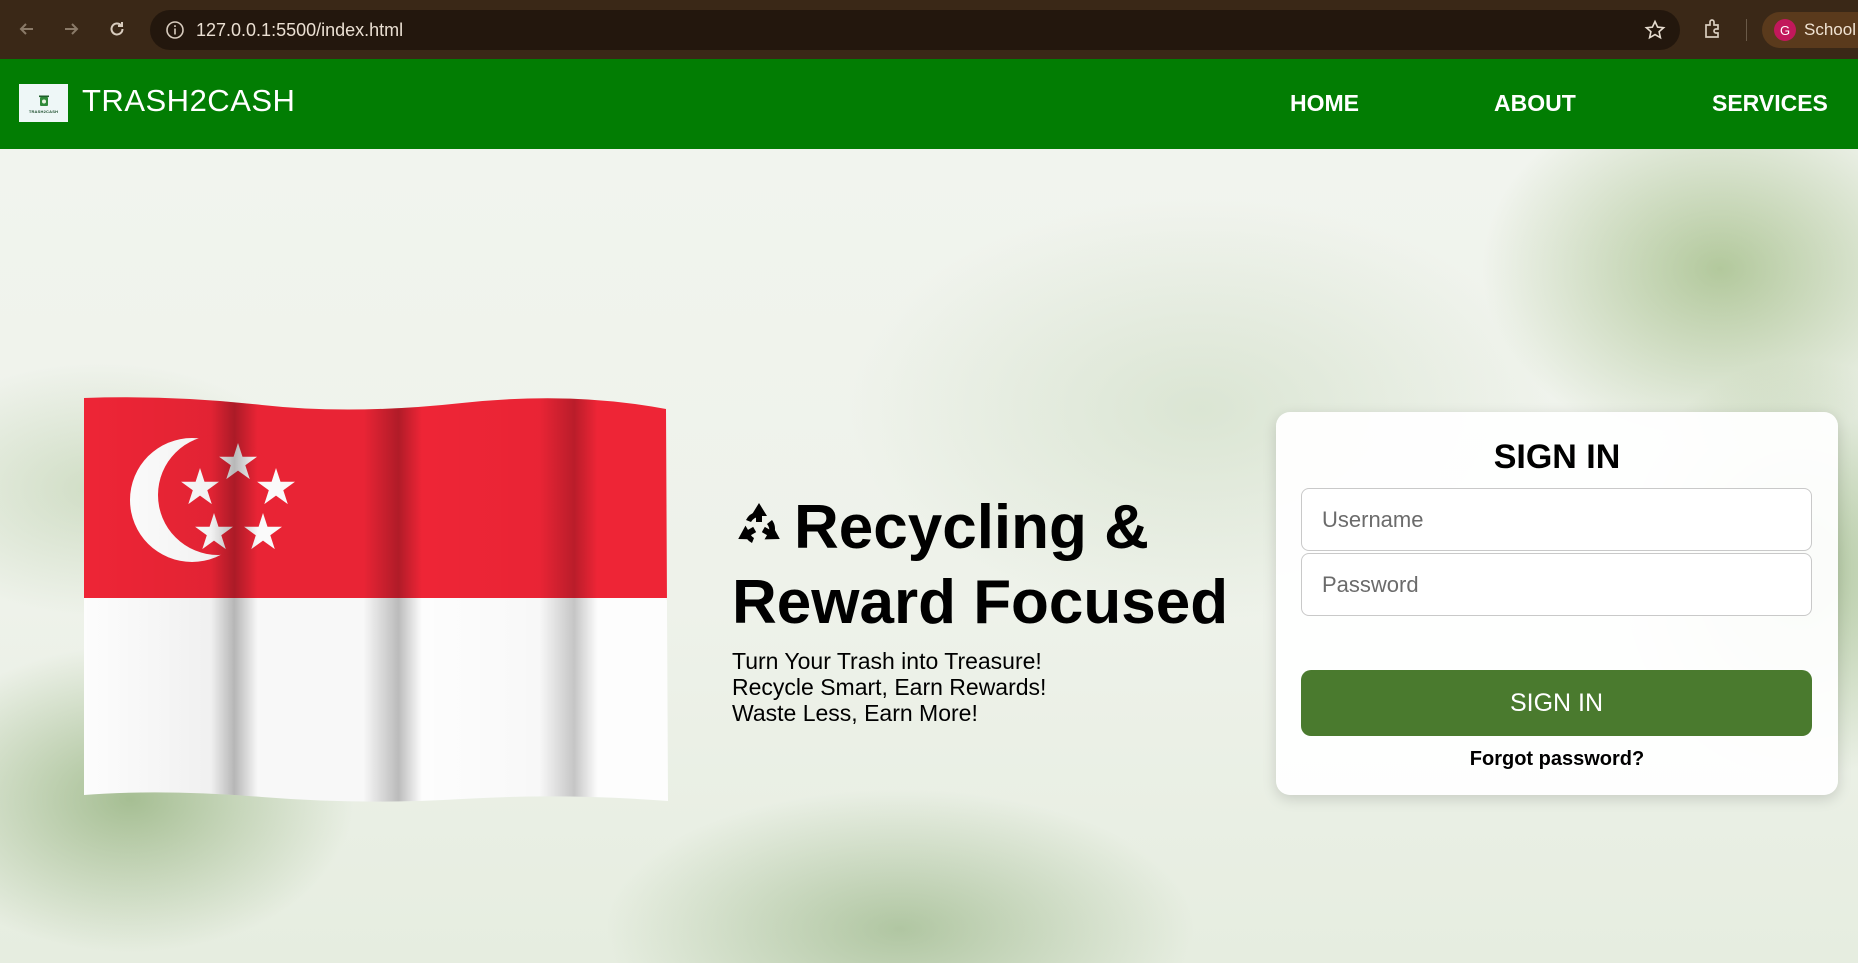 This screenshot has width=1858, height=963. What do you see at coordinates (1557, 759) in the screenshot?
I see `forgot-password-link: Forgot password?` at bounding box center [1557, 759].